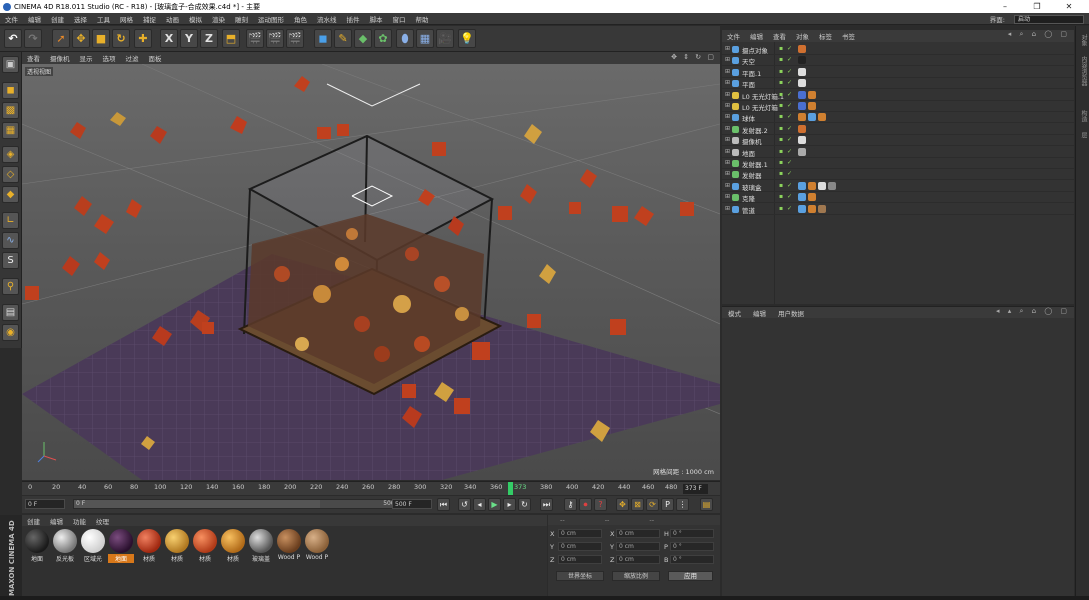  I want to click on object-name: 地面, so click(748, 153).